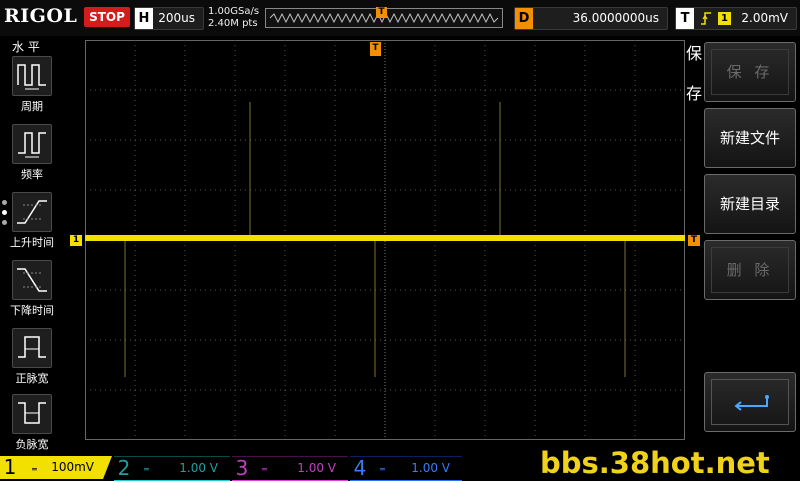 The width and height of the screenshot is (800, 481). I want to click on frequency-button, so click(32, 144).